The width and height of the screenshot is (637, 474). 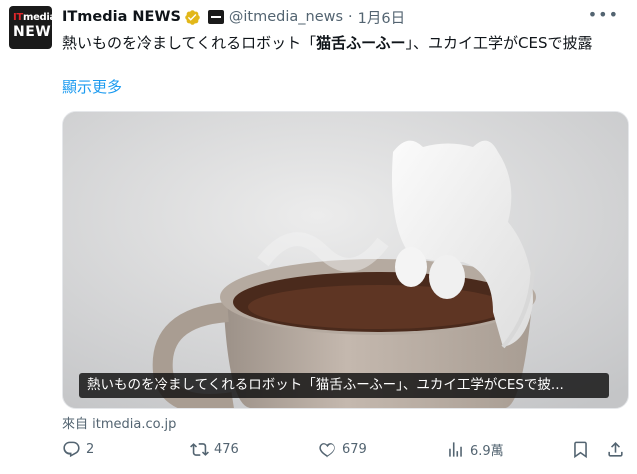 I want to click on retweet-icon, so click(x=199, y=449).